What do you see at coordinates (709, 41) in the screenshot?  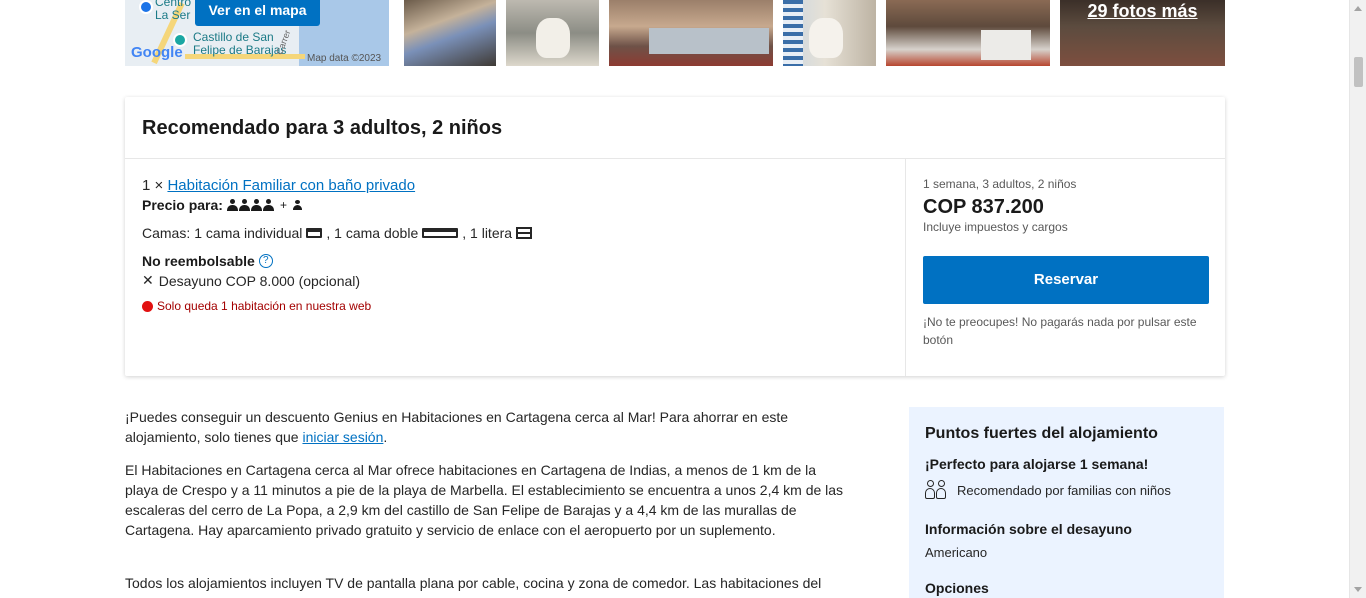 I see `bed-shape` at bounding box center [709, 41].